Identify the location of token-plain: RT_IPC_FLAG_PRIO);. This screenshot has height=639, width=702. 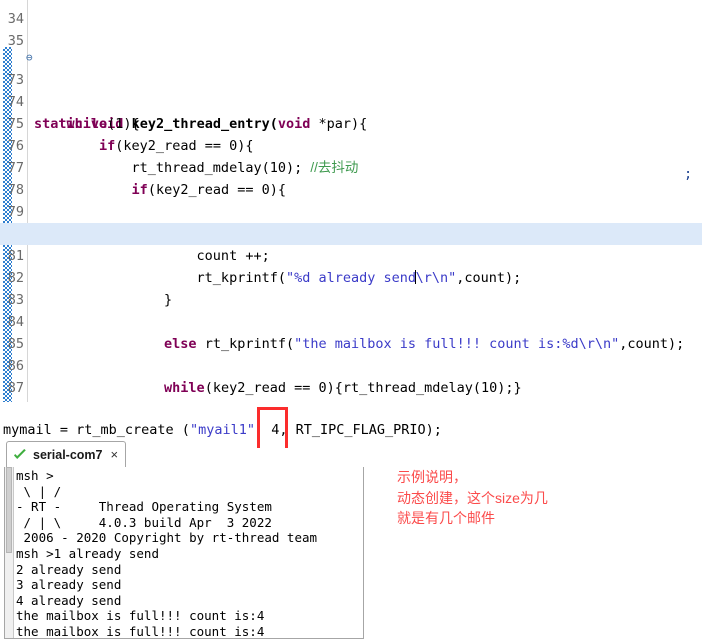
(368, 430).